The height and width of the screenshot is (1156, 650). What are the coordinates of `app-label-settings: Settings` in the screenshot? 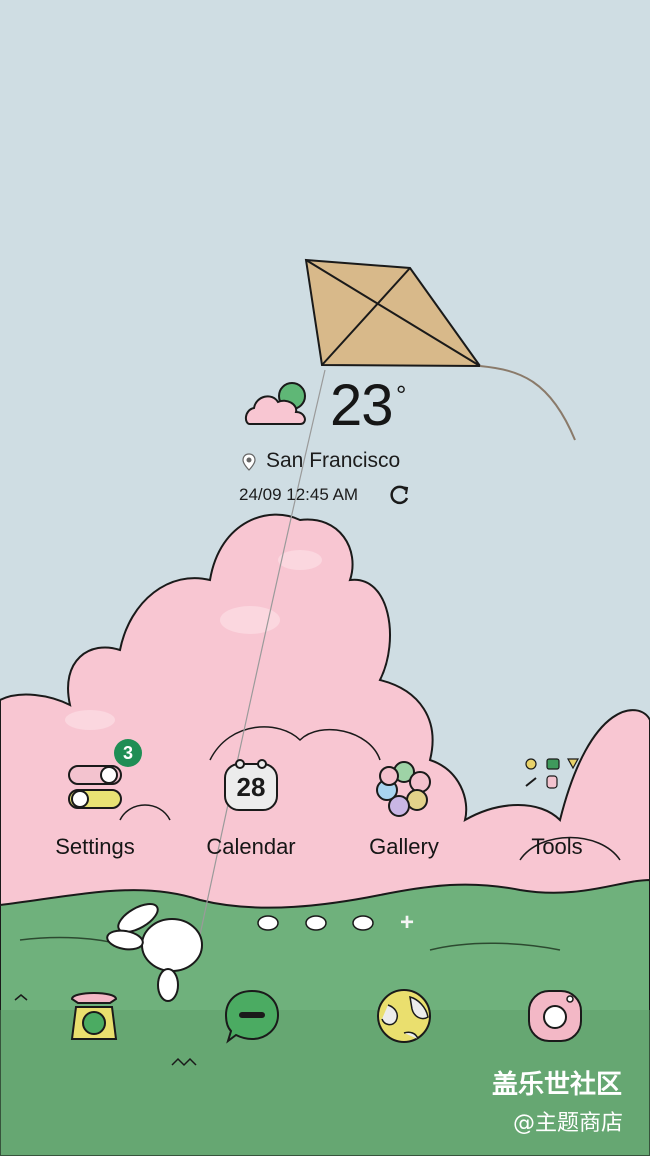 It's located at (95, 846).